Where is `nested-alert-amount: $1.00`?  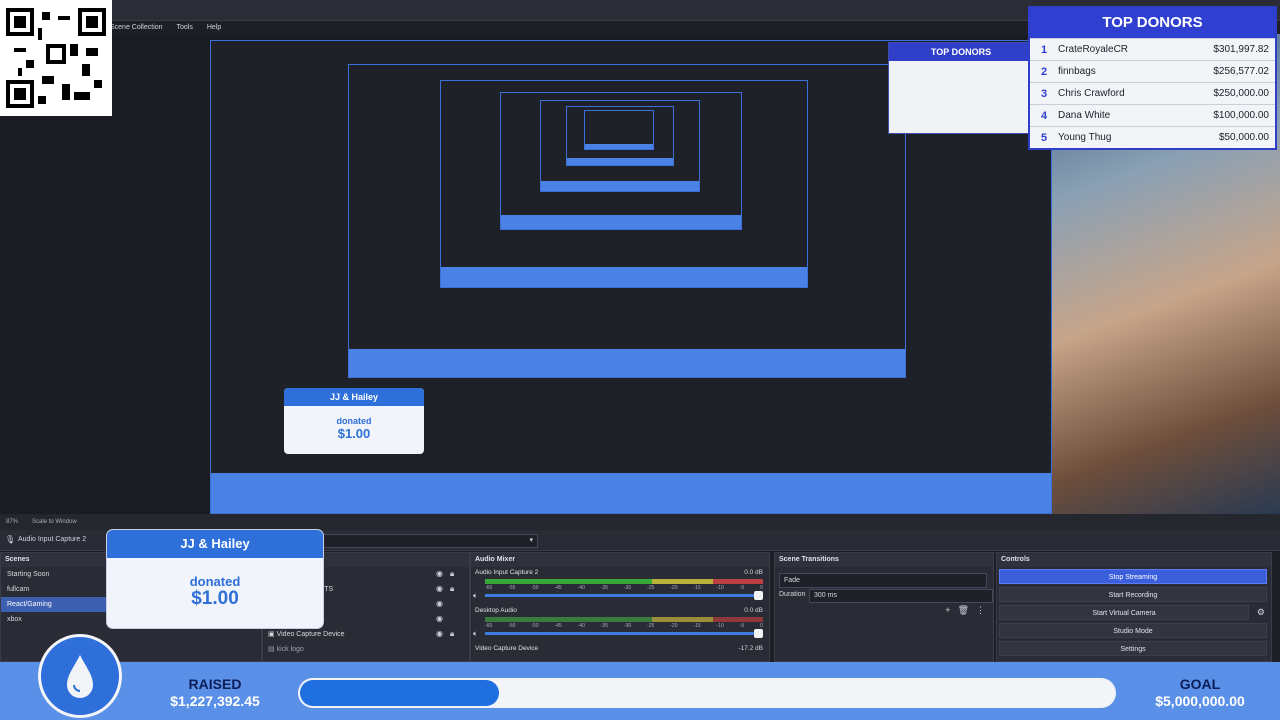 nested-alert-amount: $1.00 is located at coordinates (354, 433).